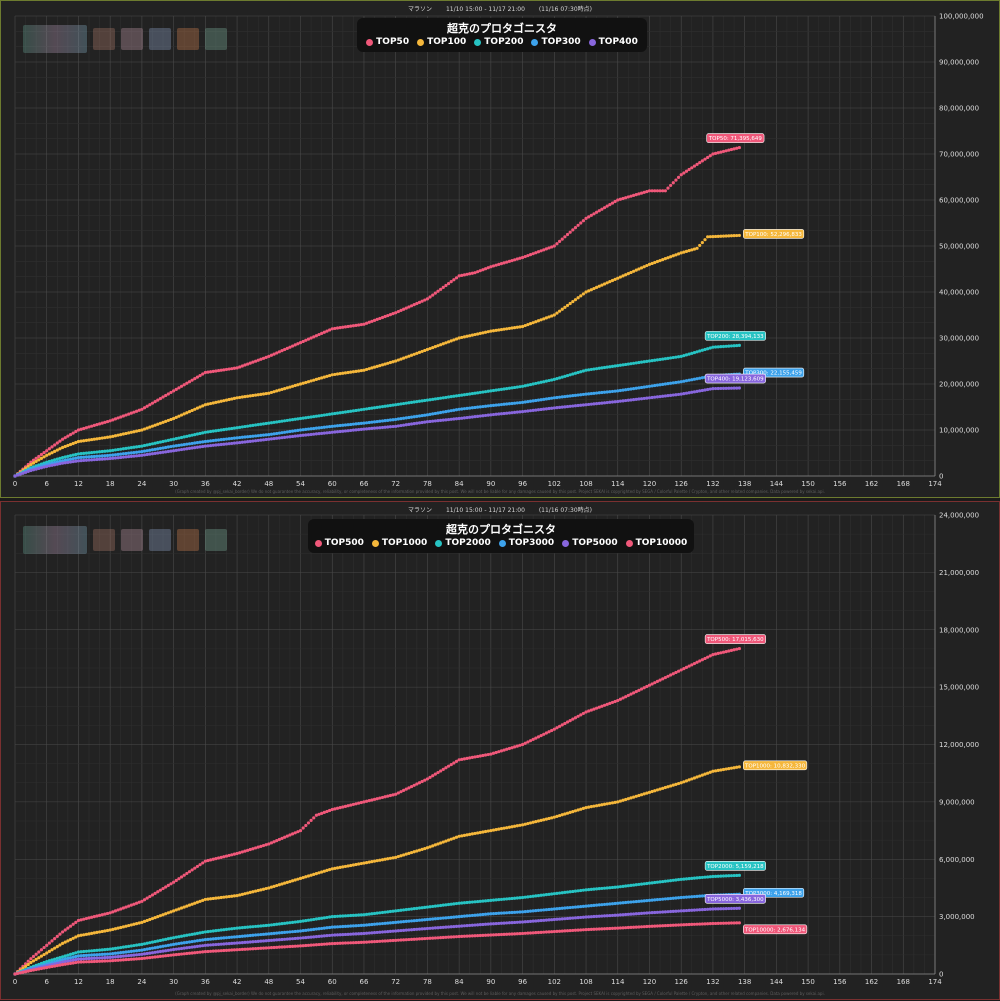 This screenshot has height=1001, width=1000. I want to click on x-tick-label: 54, so click(300, 484).